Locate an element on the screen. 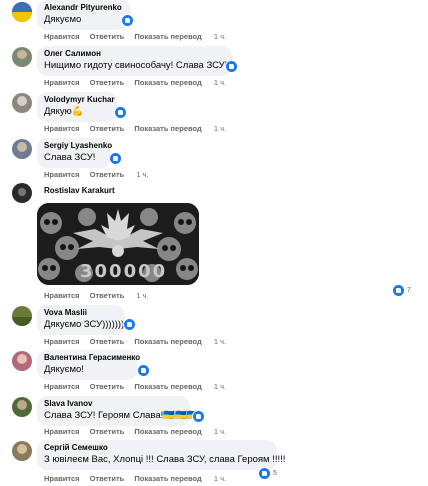 This screenshot has width=428, height=486. comment-bubble: Sergiy Lyashenko Слава ЗСУ! is located at coordinates (74, 153).